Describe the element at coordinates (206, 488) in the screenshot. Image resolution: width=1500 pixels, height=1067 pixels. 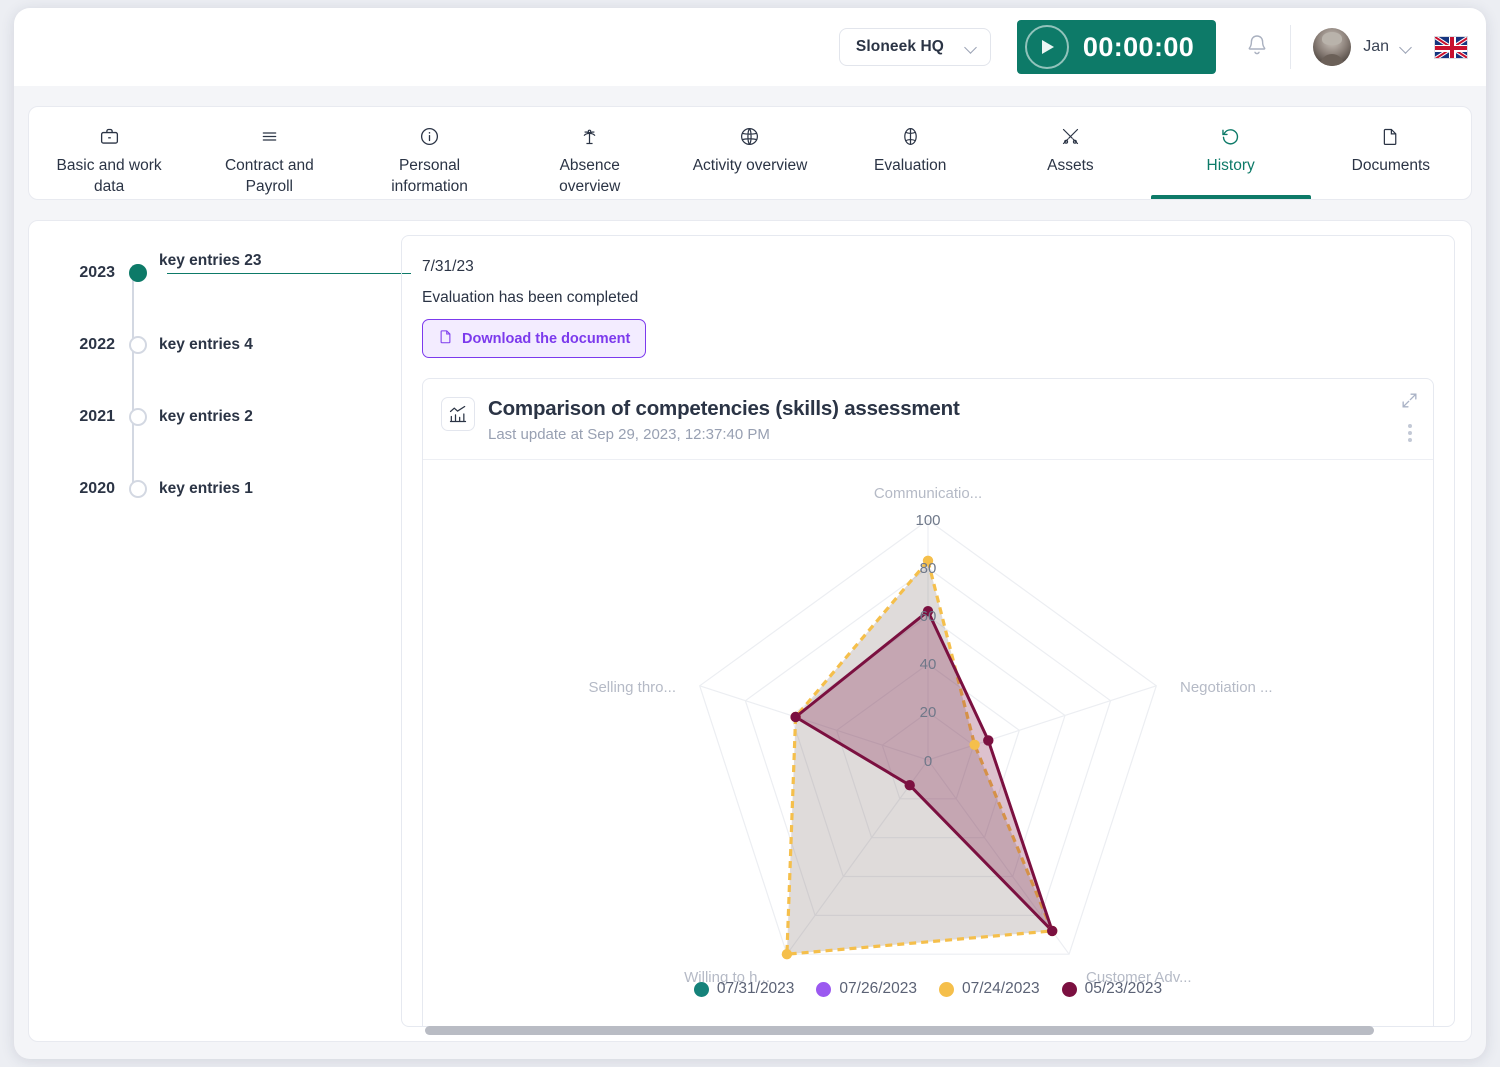
I see `timeline-label: key entries 1` at that location.